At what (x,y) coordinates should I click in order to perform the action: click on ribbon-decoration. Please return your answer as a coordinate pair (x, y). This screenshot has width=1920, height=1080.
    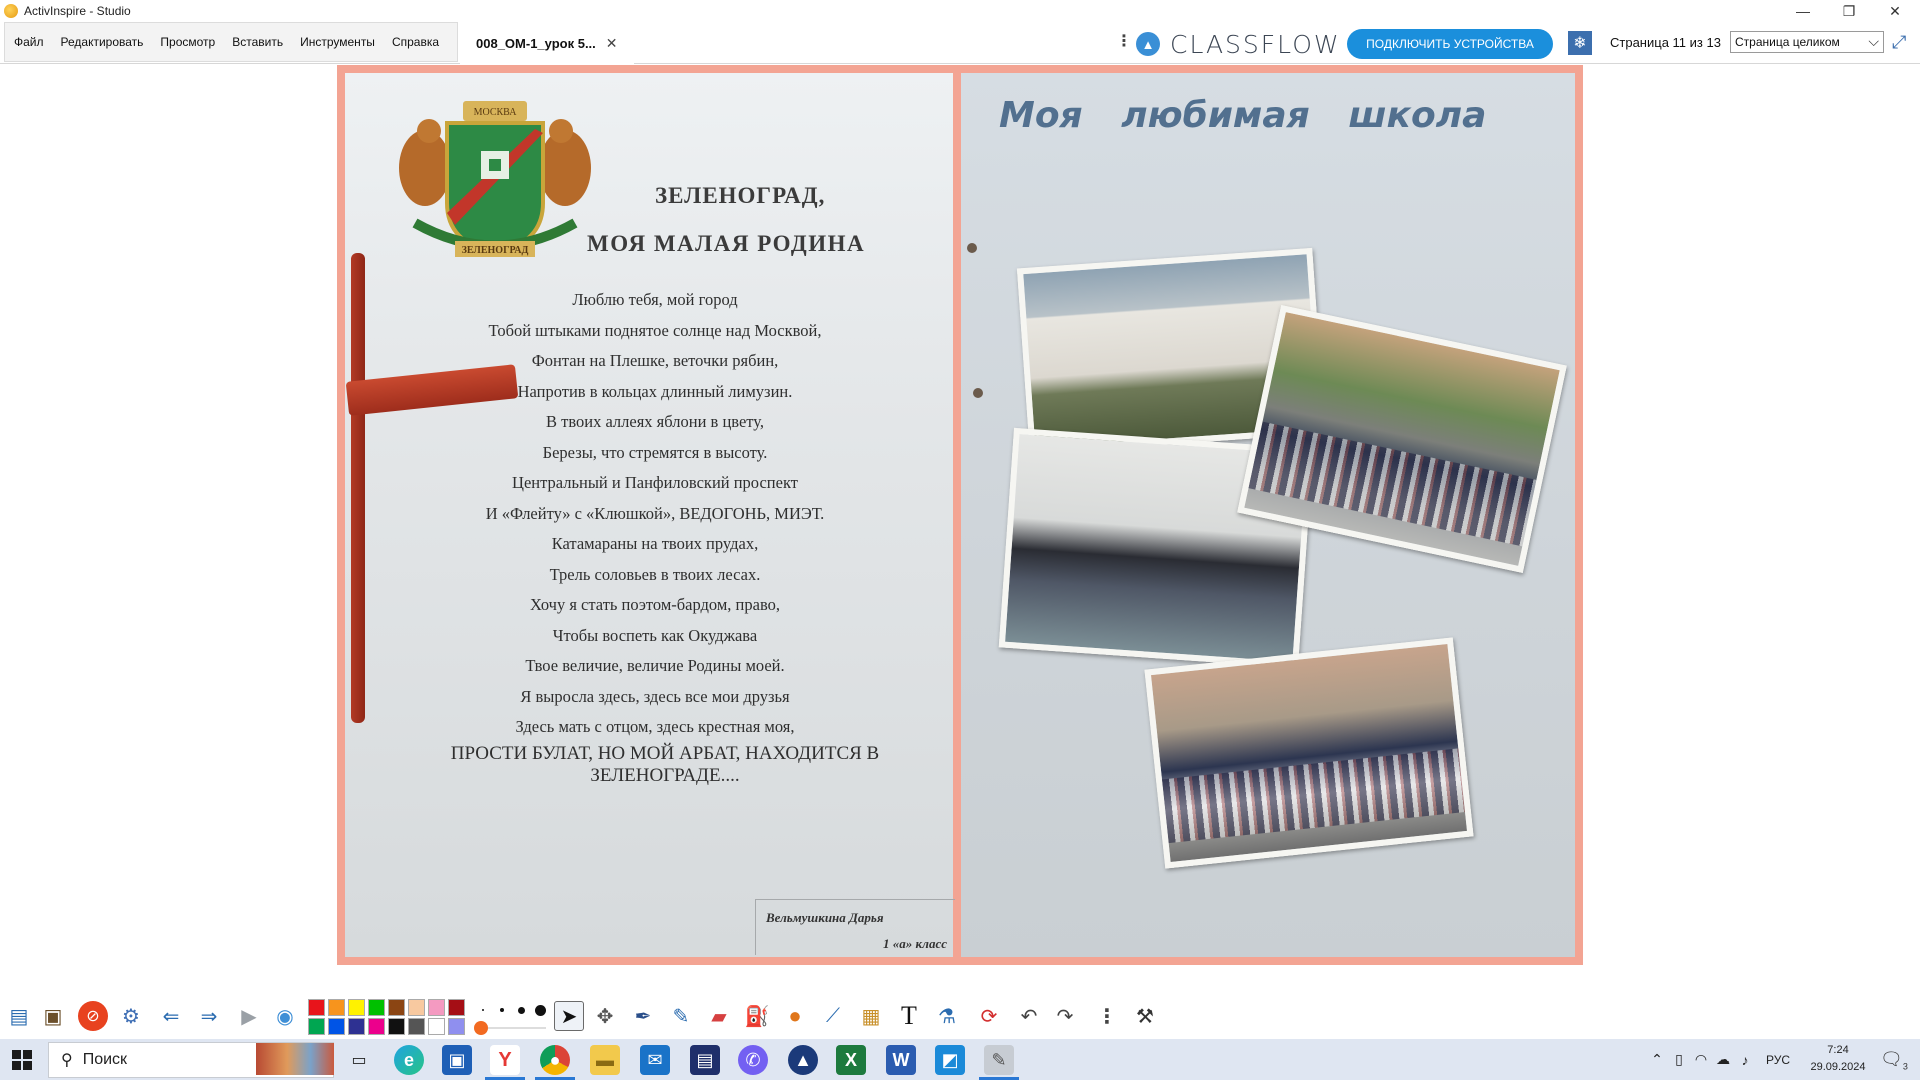
    Looking at the image, I should click on (358, 488).